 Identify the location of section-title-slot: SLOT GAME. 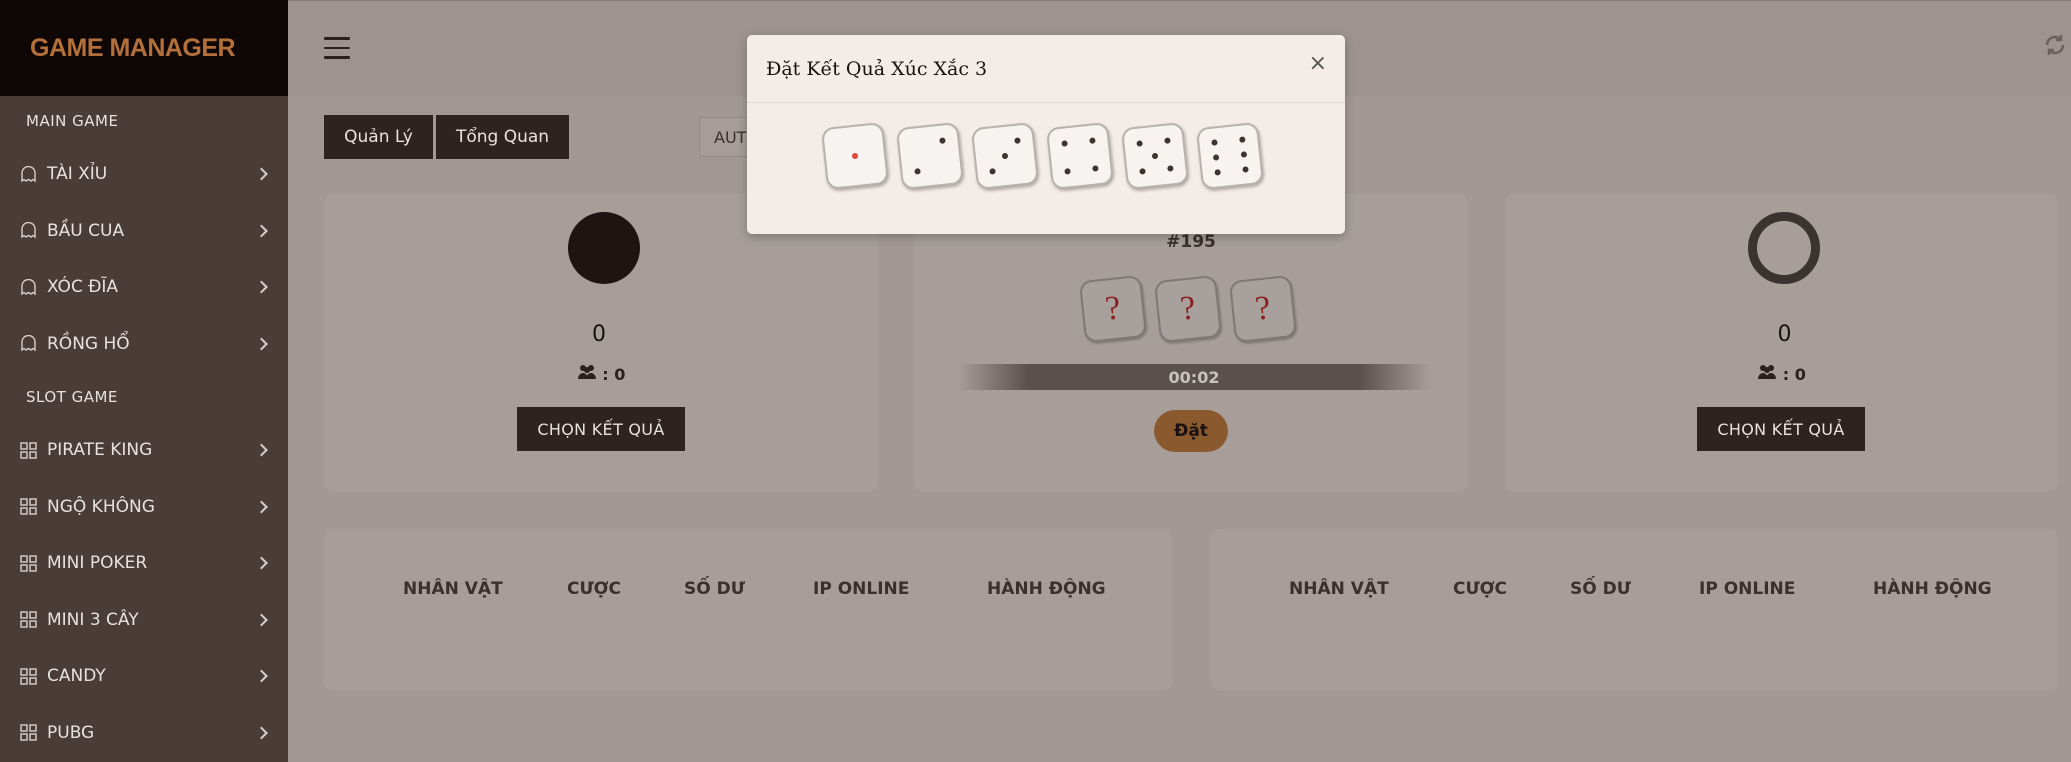
(72, 397).